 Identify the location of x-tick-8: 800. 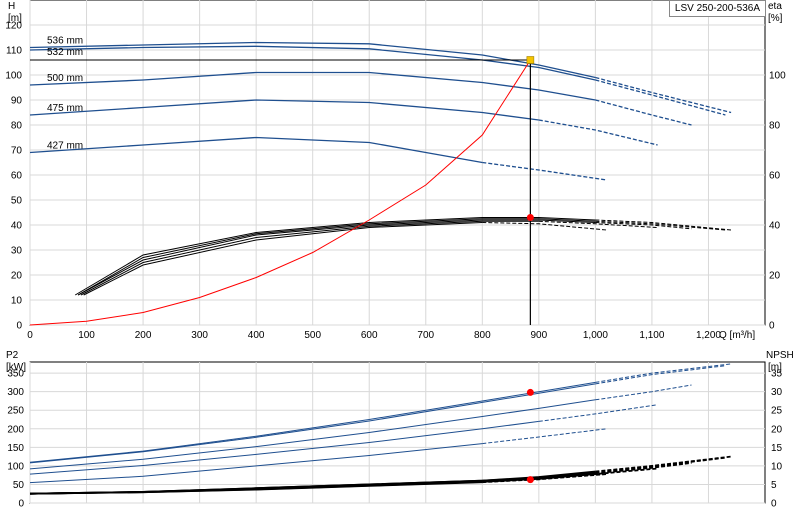
(482, 335).